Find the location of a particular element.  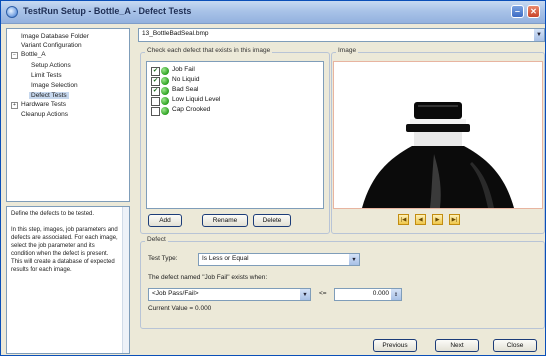

tree-item-cleanup-actions: Cleanup Actions is located at coordinates (44, 114).